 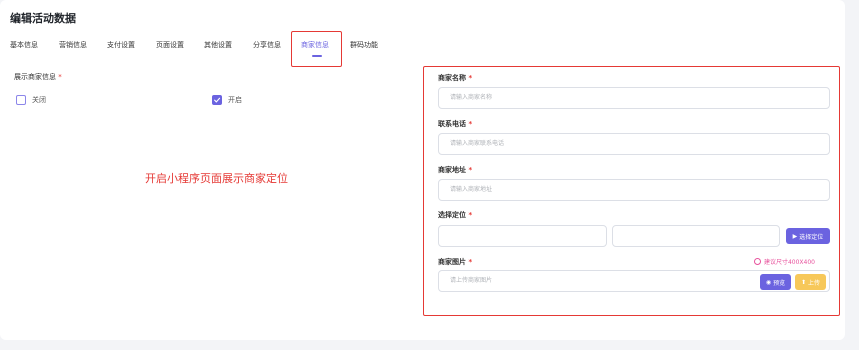 What do you see at coordinates (216, 178) in the screenshot?
I see `annotation-text: 开启小程序页面展示商家定位` at bounding box center [216, 178].